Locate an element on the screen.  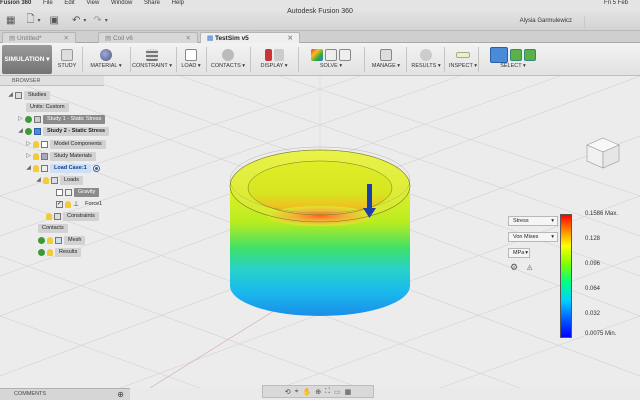
toolbar-results: RESULTS ▾ is located at coordinates (426, 60).